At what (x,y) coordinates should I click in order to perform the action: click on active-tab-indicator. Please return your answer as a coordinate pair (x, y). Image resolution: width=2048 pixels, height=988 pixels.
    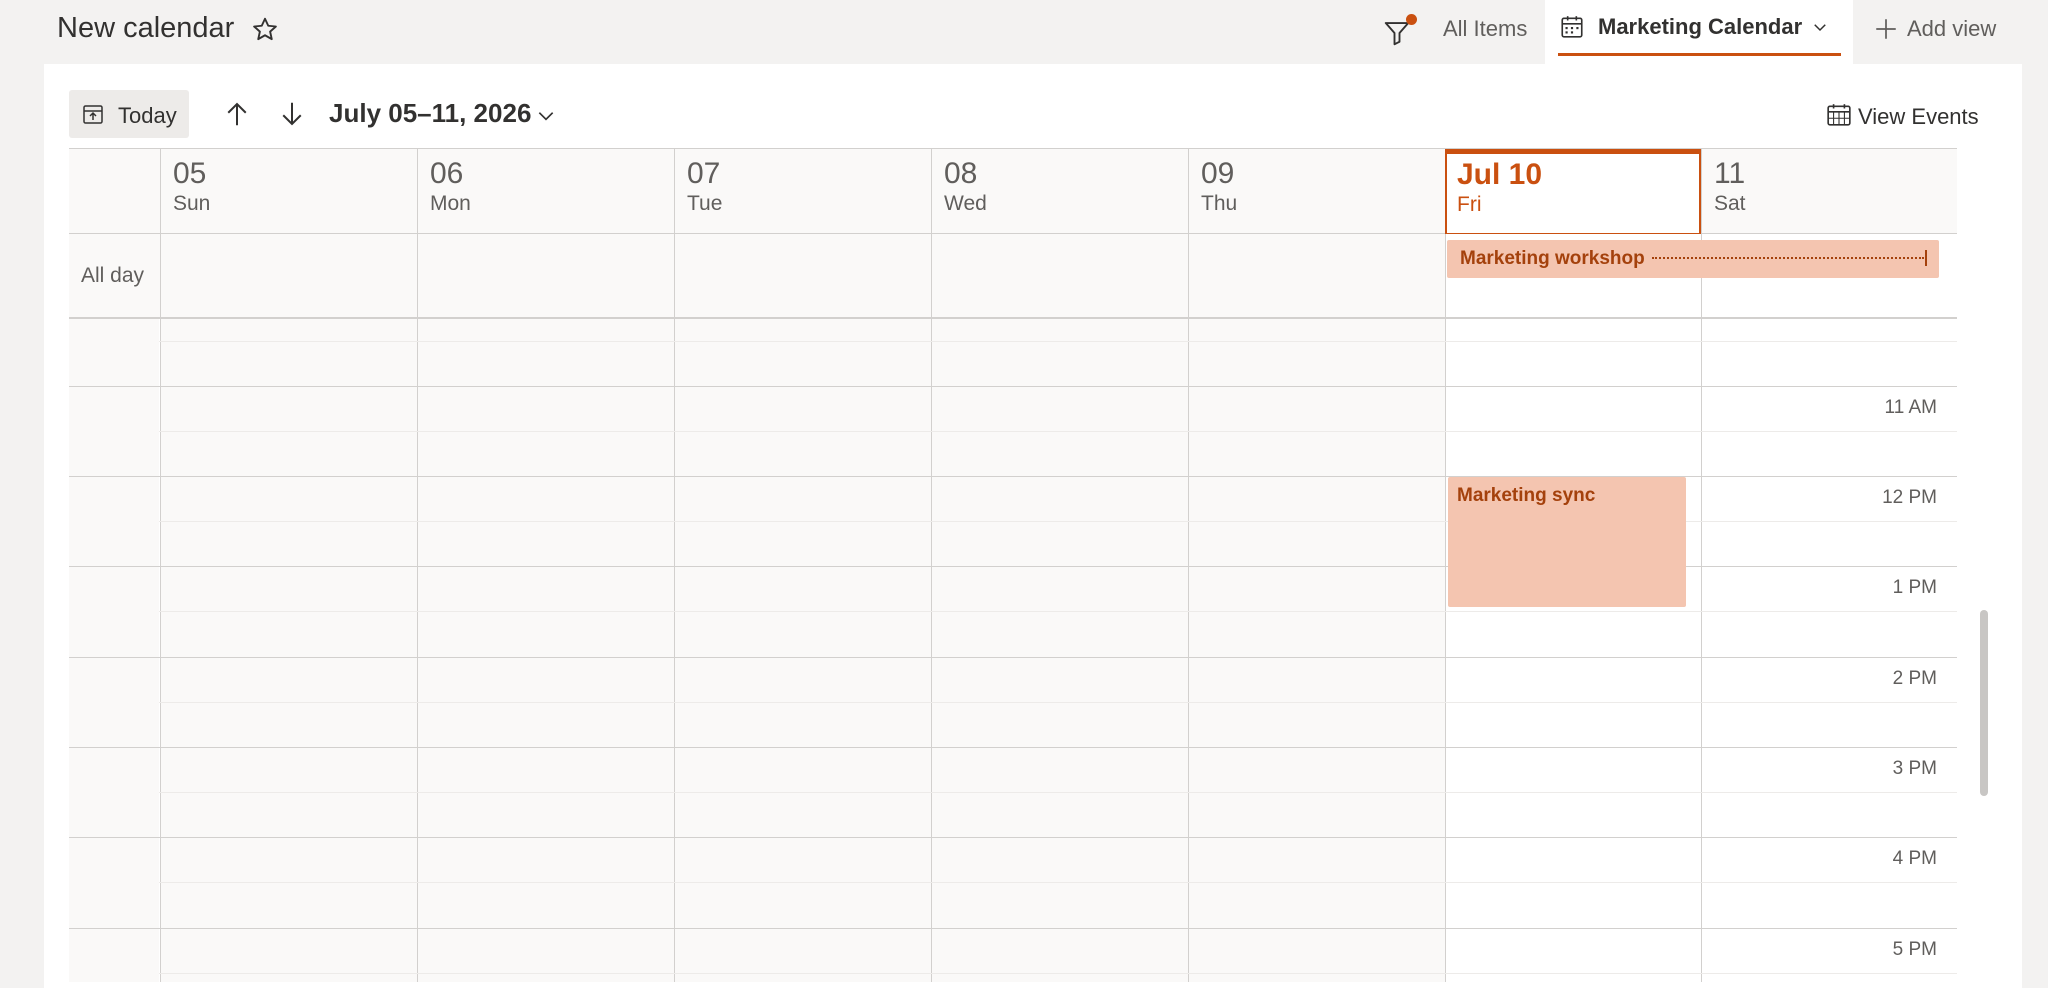
    Looking at the image, I should click on (1699, 54).